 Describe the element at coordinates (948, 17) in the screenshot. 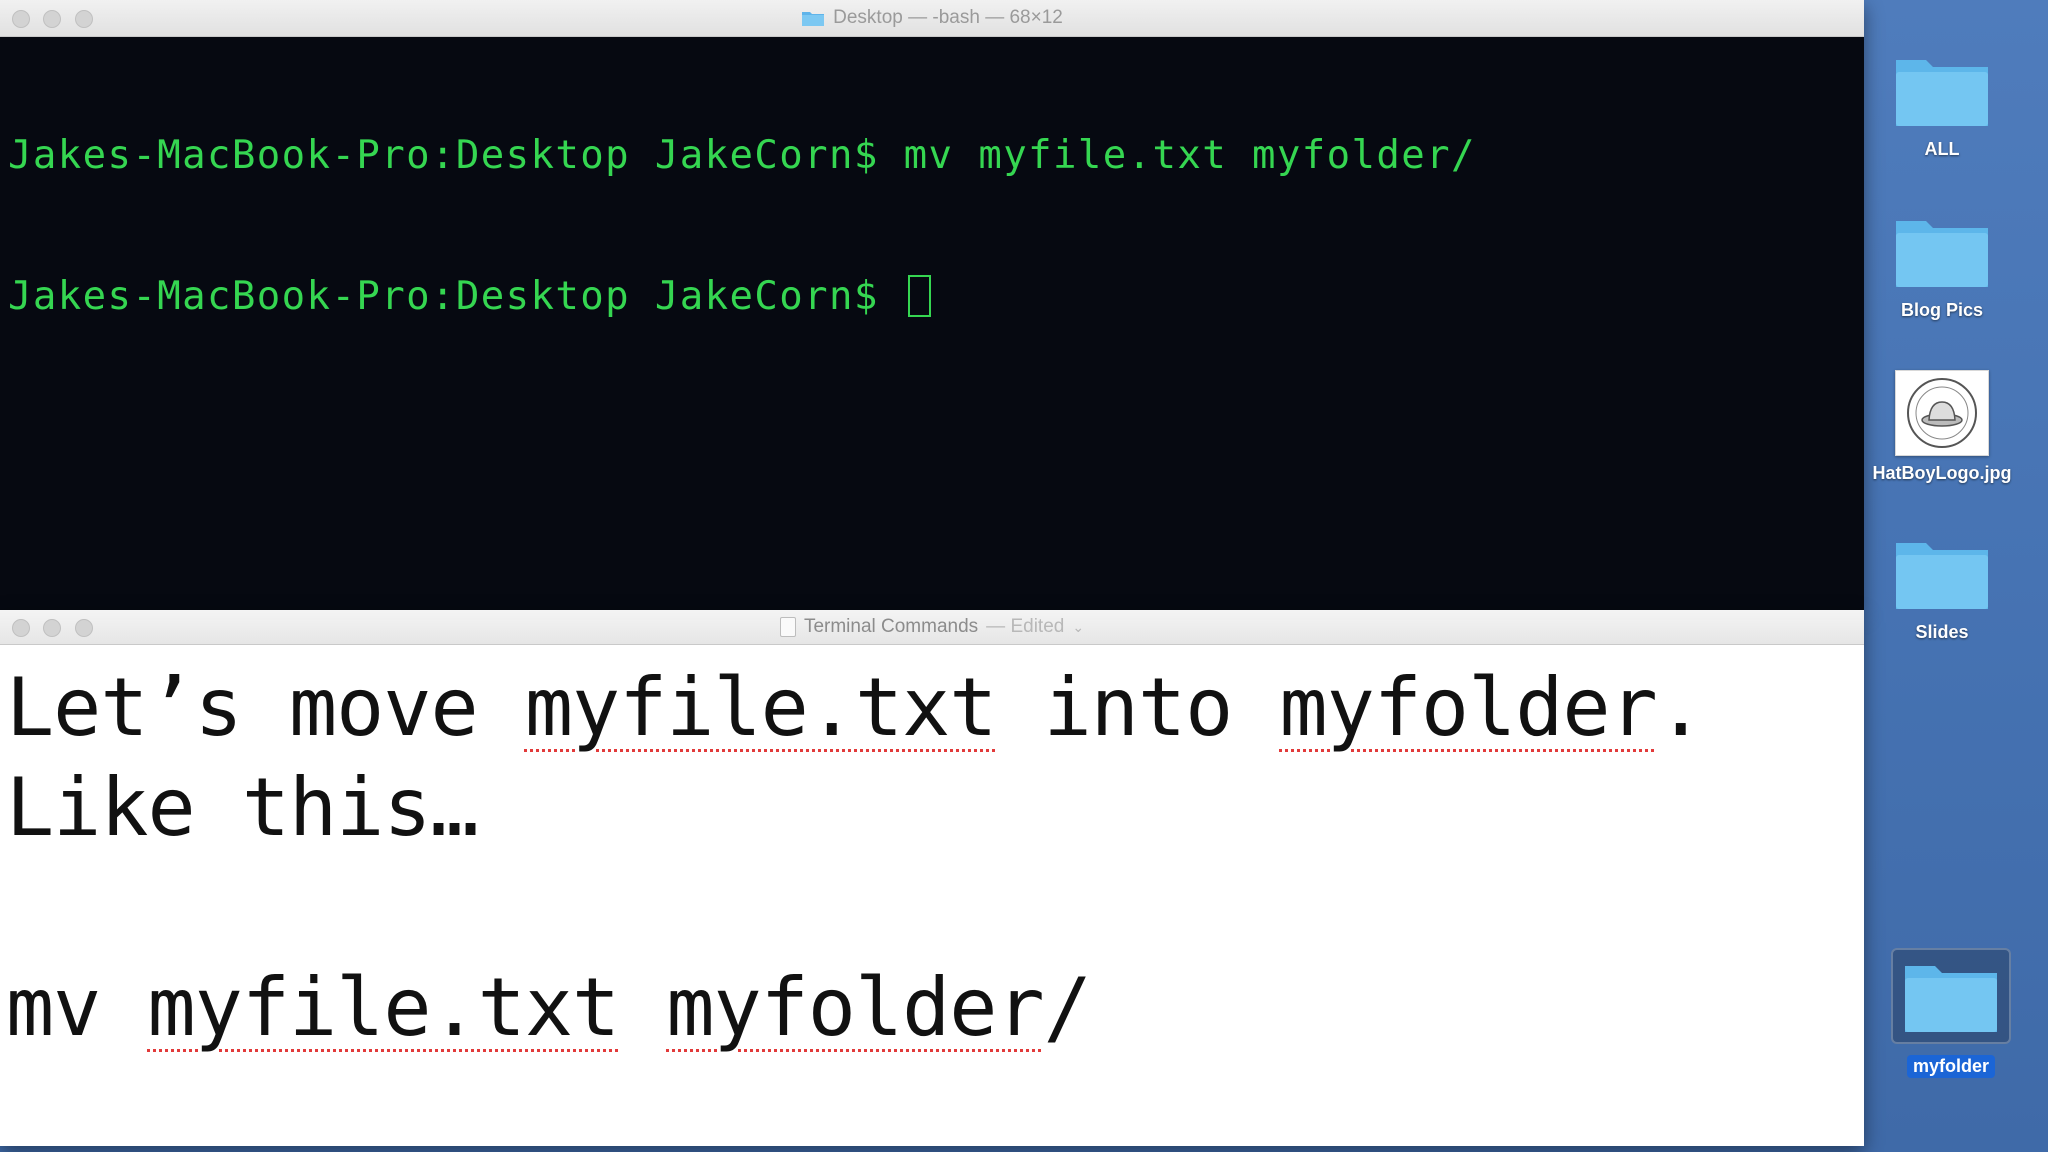

I see `terminal-title: Desktop — -bash — 68×12` at that location.